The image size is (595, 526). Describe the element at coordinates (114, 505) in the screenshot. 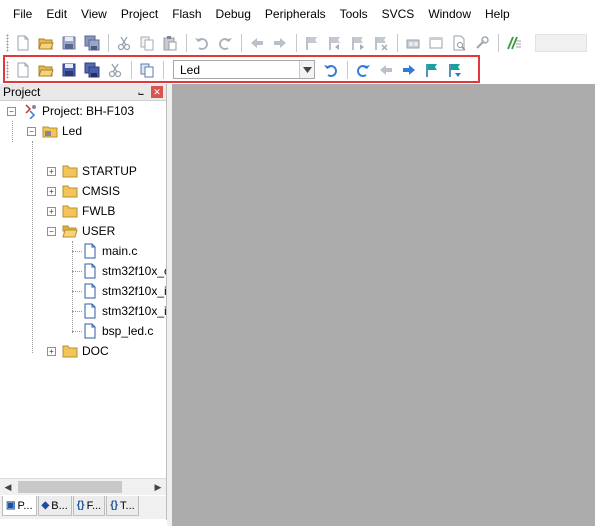

I see `templates-tab-icon: {}` at that location.